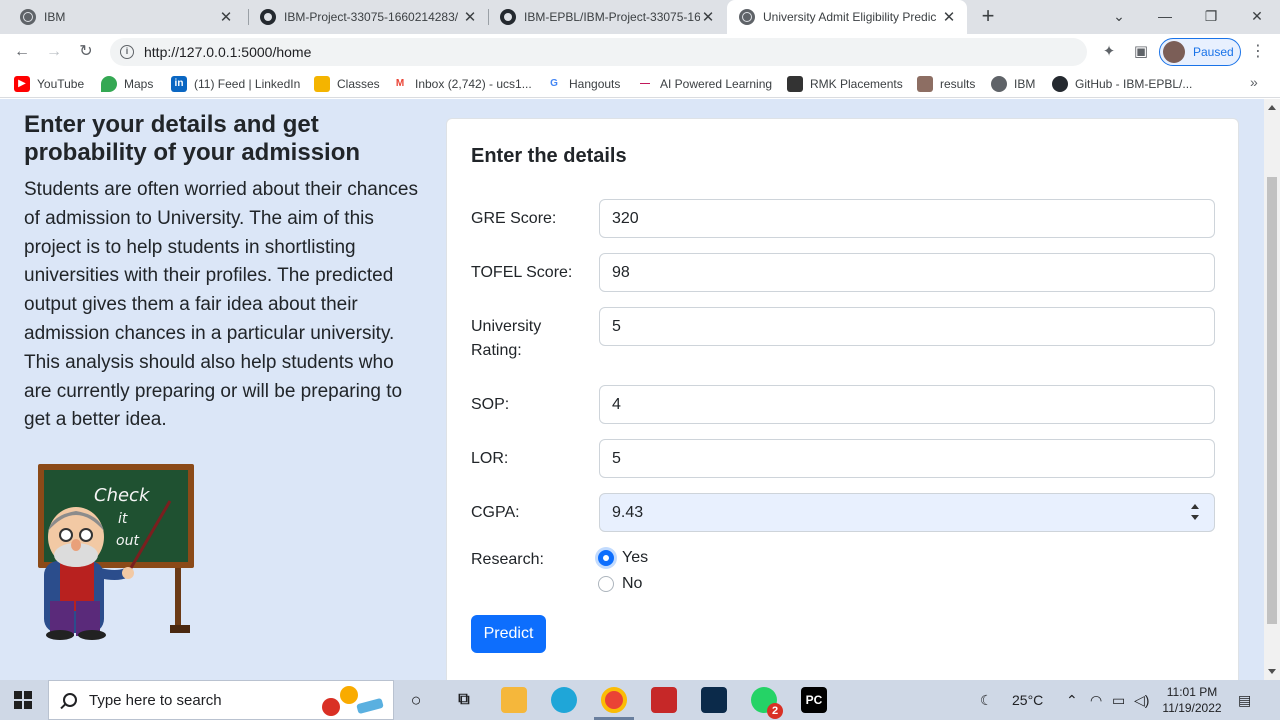 This screenshot has width=1280, height=720. I want to click on pycharm-icon: PC, so click(814, 700).